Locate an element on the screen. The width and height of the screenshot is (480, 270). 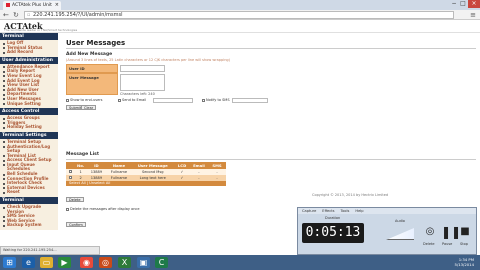
tab-bar: ACTAtek Plus Unit × − □ × is located at coordinates (240, 5).